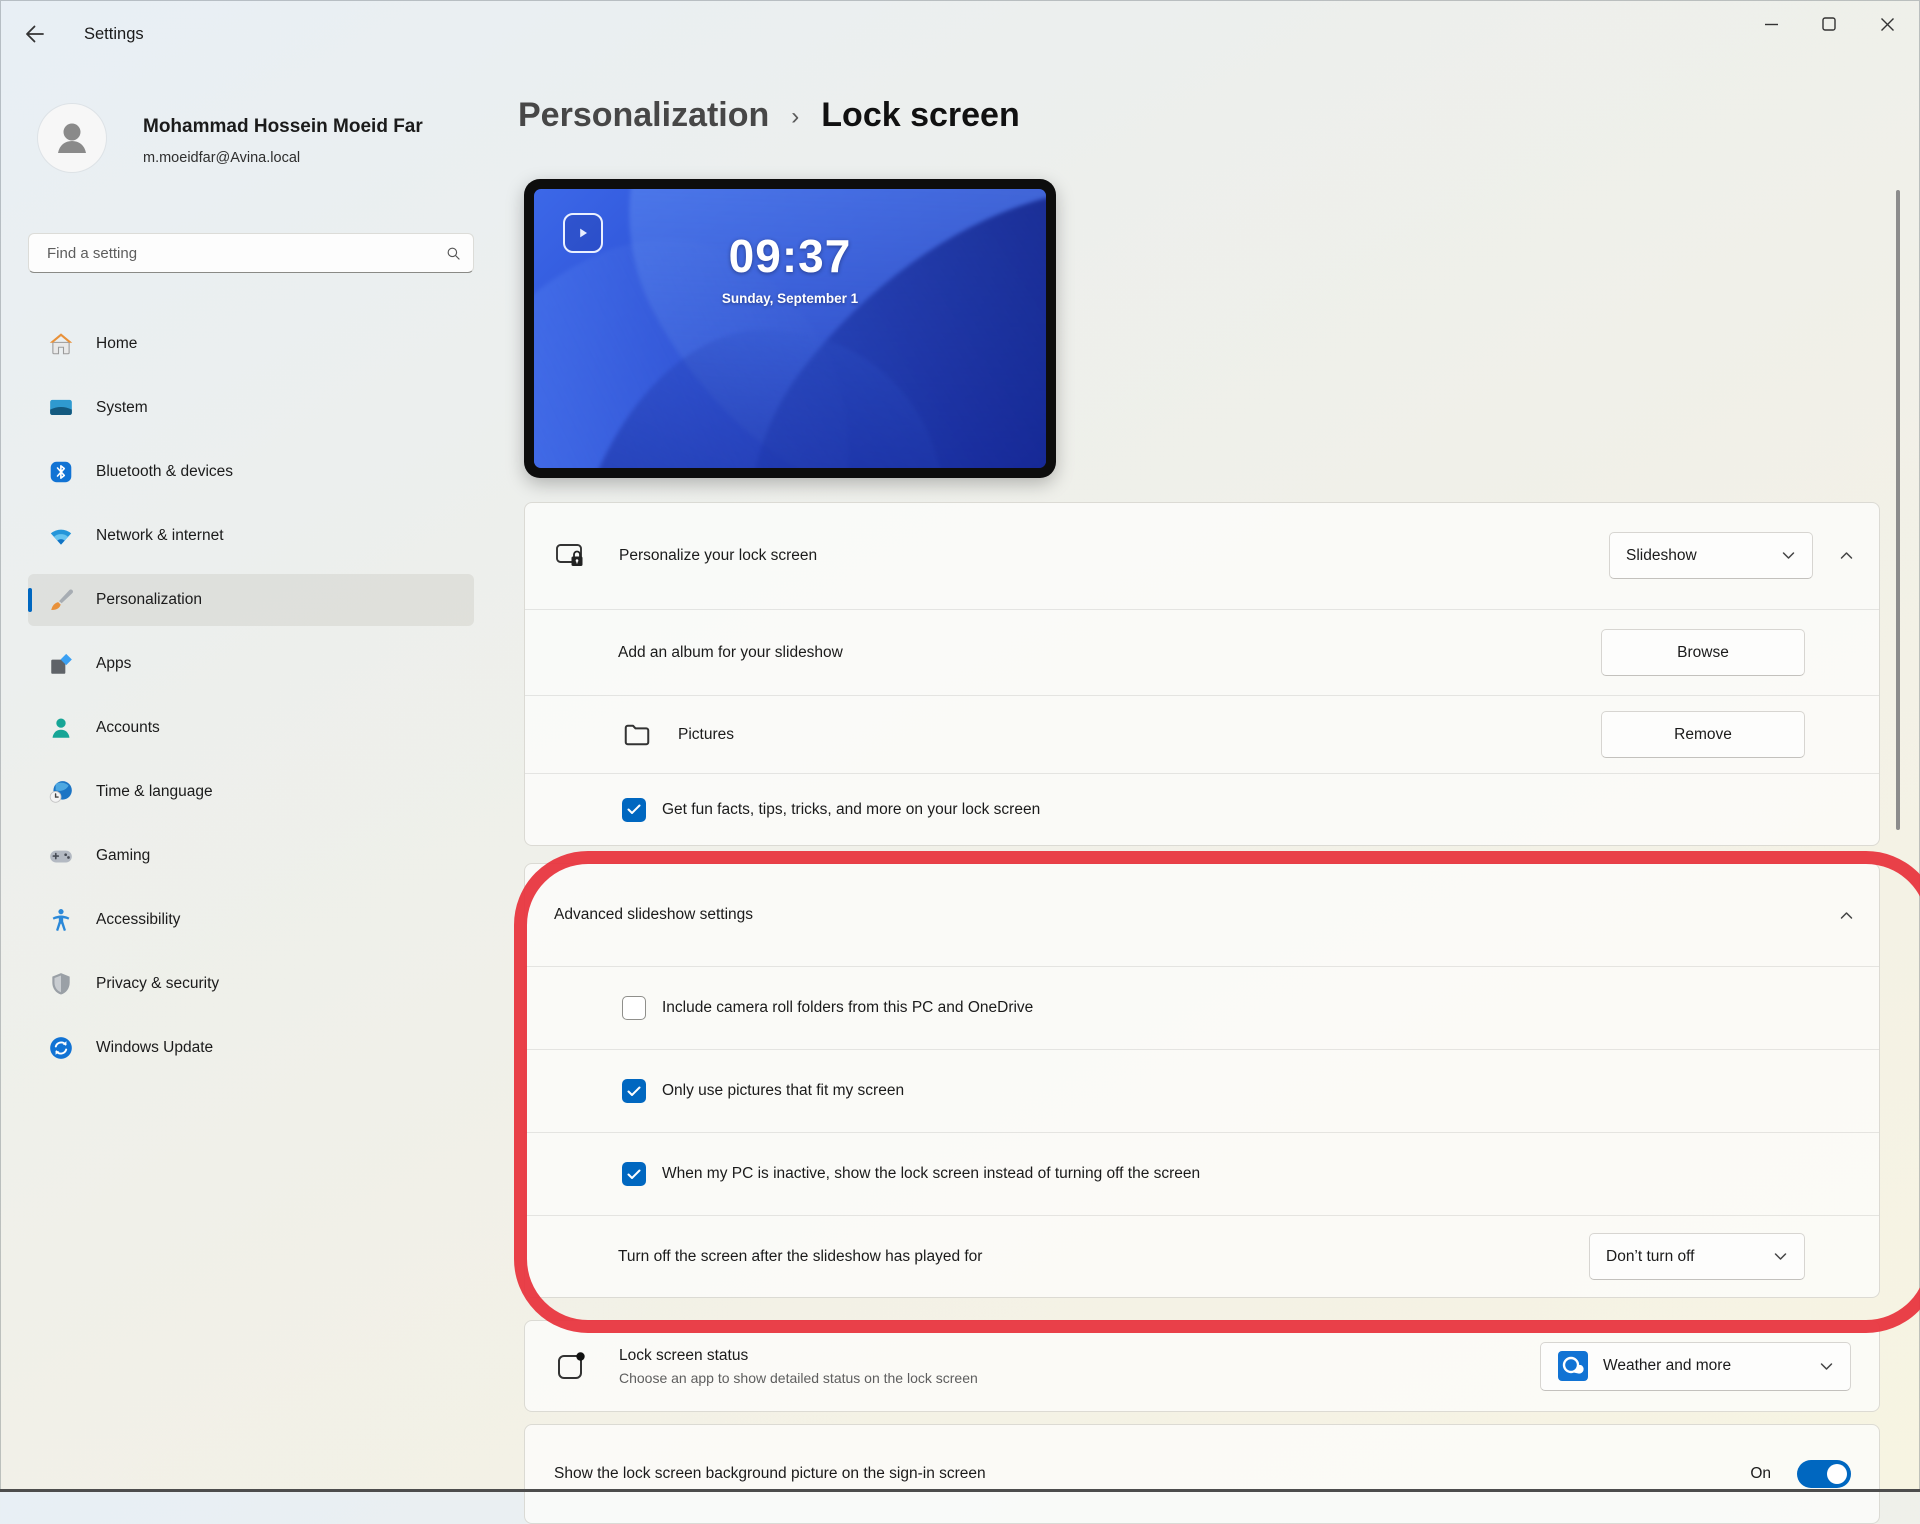 This screenshot has height=1524, width=1920. Describe the element at coordinates (1661, 555) in the screenshot. I see `lock-screen-type-value: Slideshow` at that location.